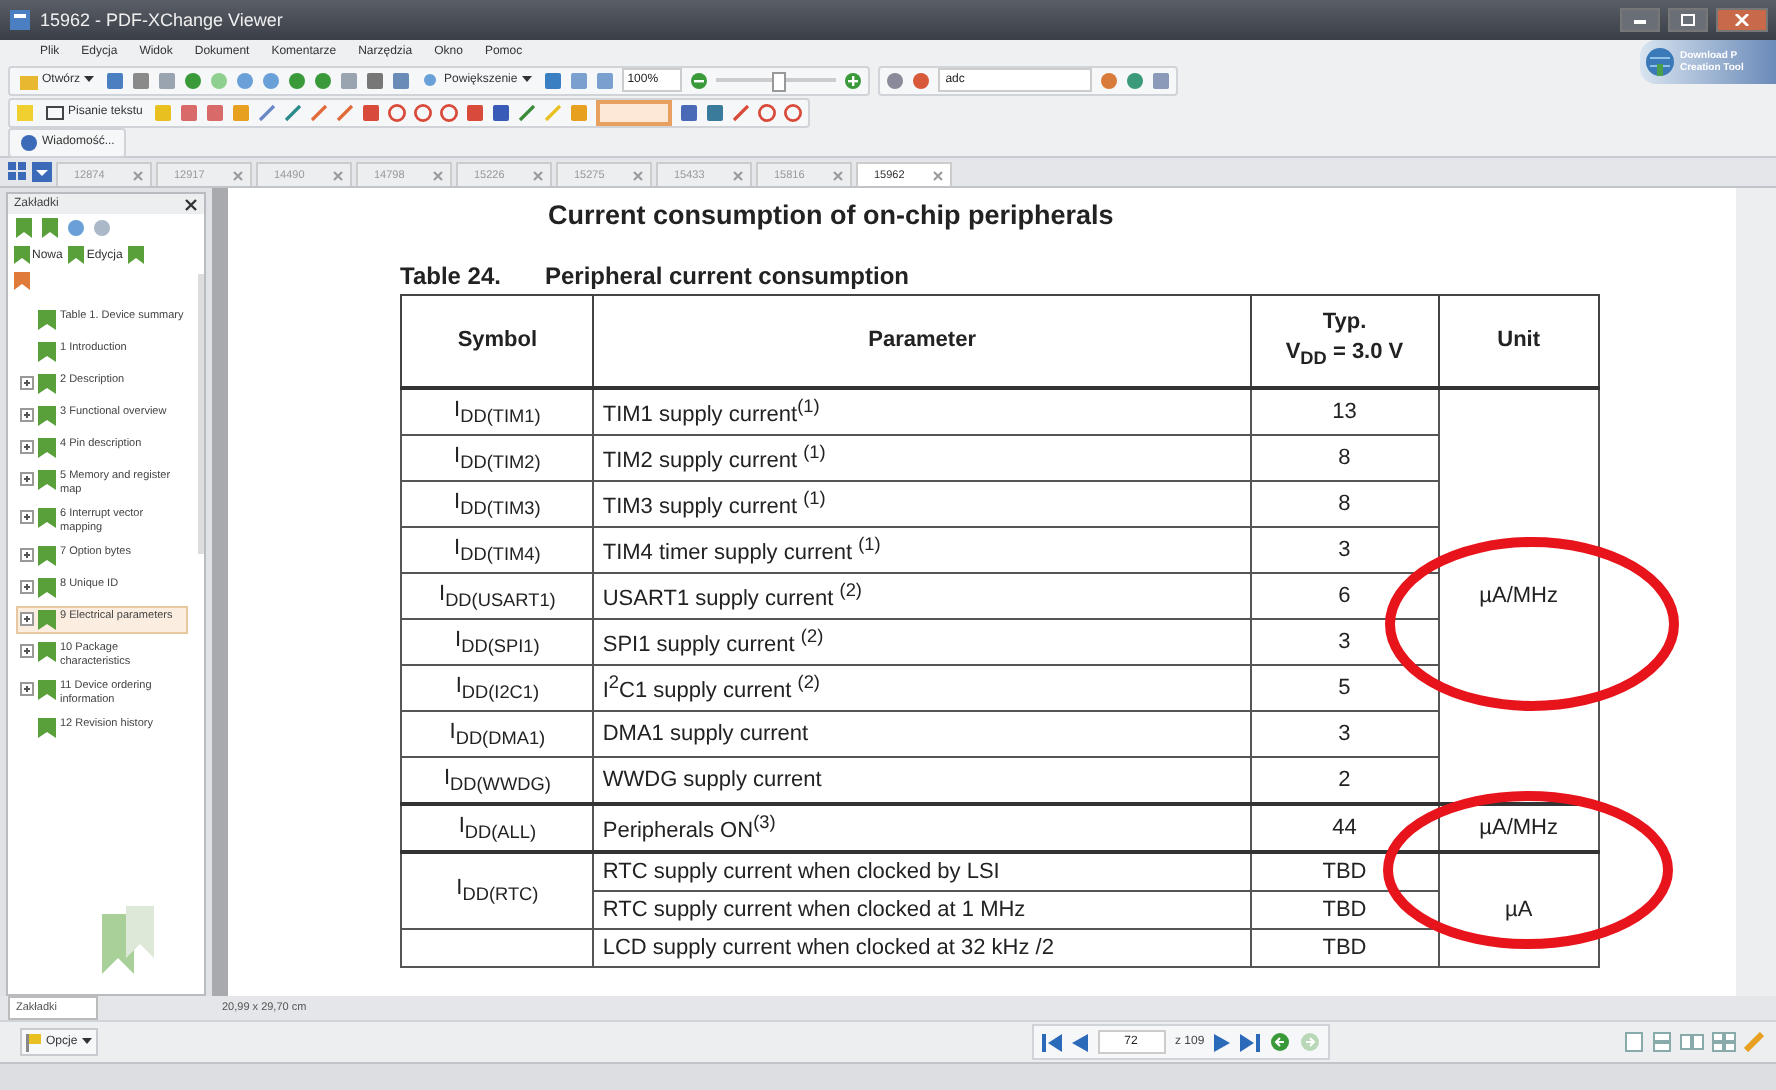  What do you see at coordinates (775, 80) in the screenshot?
I see `zoom-slider` at bounding box center [775, 80].